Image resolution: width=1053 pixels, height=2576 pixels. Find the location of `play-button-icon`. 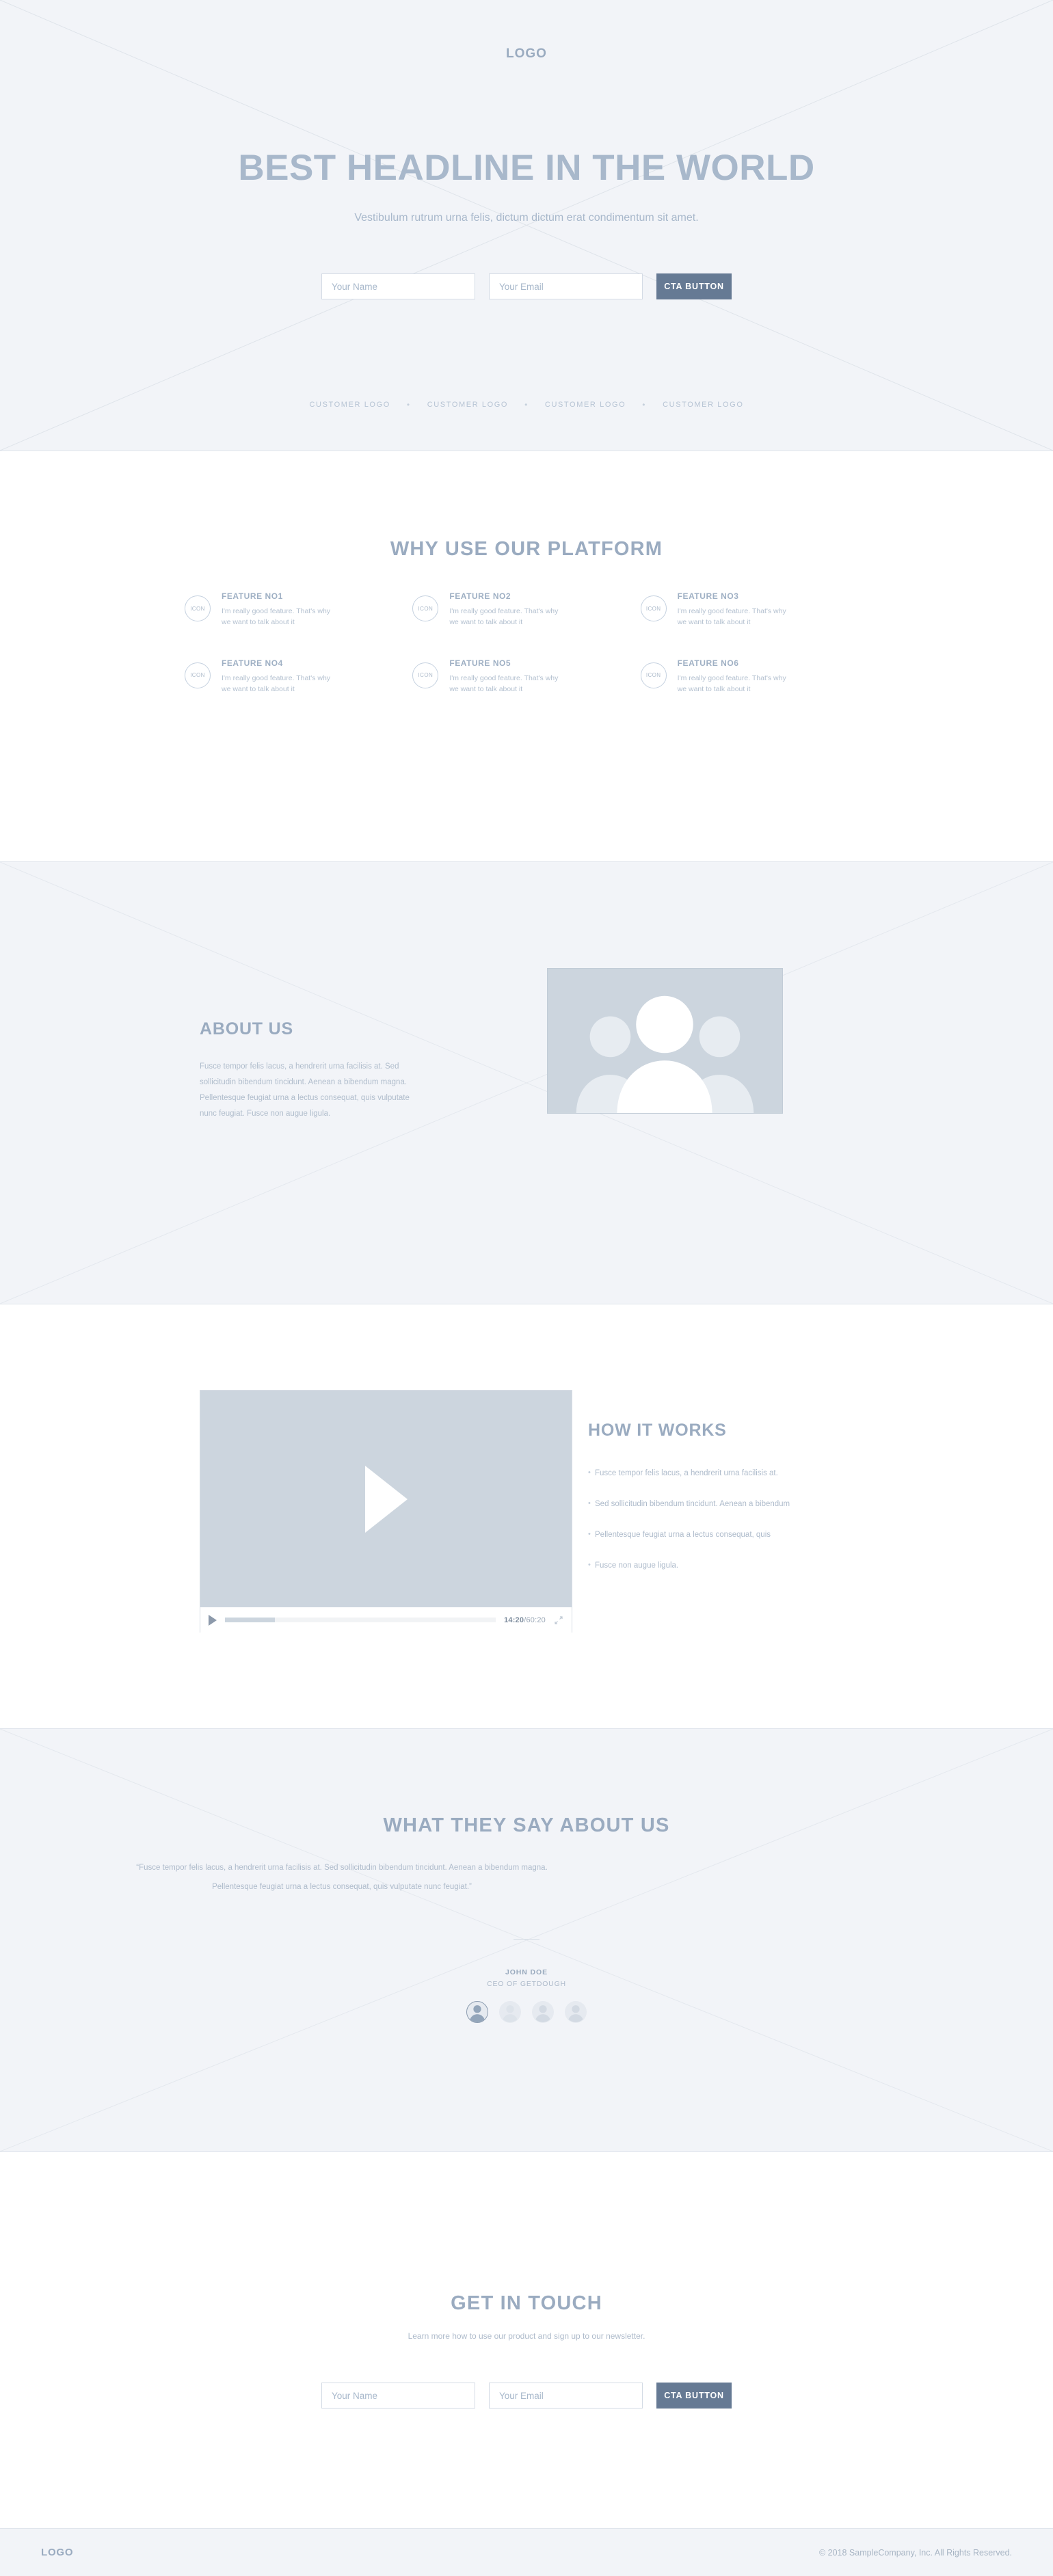

play-button-icon is located at coordinates (213, 1620).